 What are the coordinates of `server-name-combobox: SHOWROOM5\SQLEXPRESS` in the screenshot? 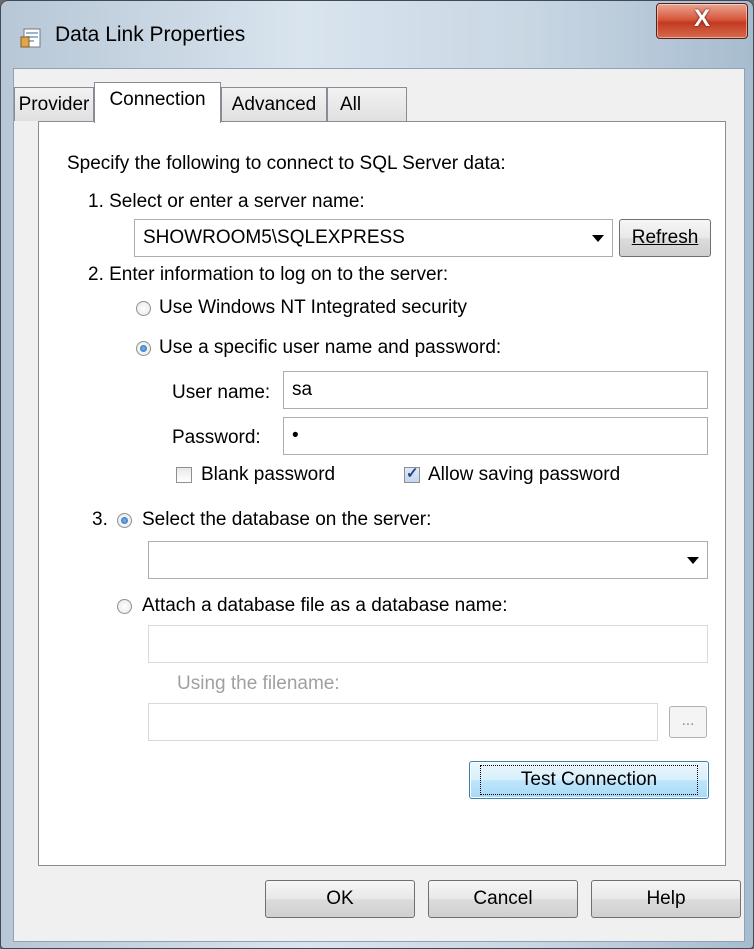 It's located at (373, 238).